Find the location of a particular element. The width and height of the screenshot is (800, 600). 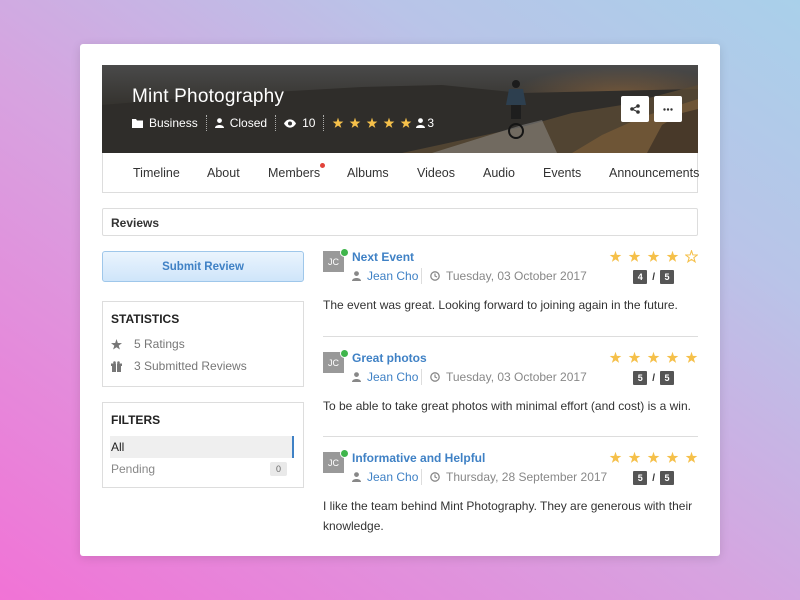

tab-timeline: Timeline is located at coordinates (156, 173).